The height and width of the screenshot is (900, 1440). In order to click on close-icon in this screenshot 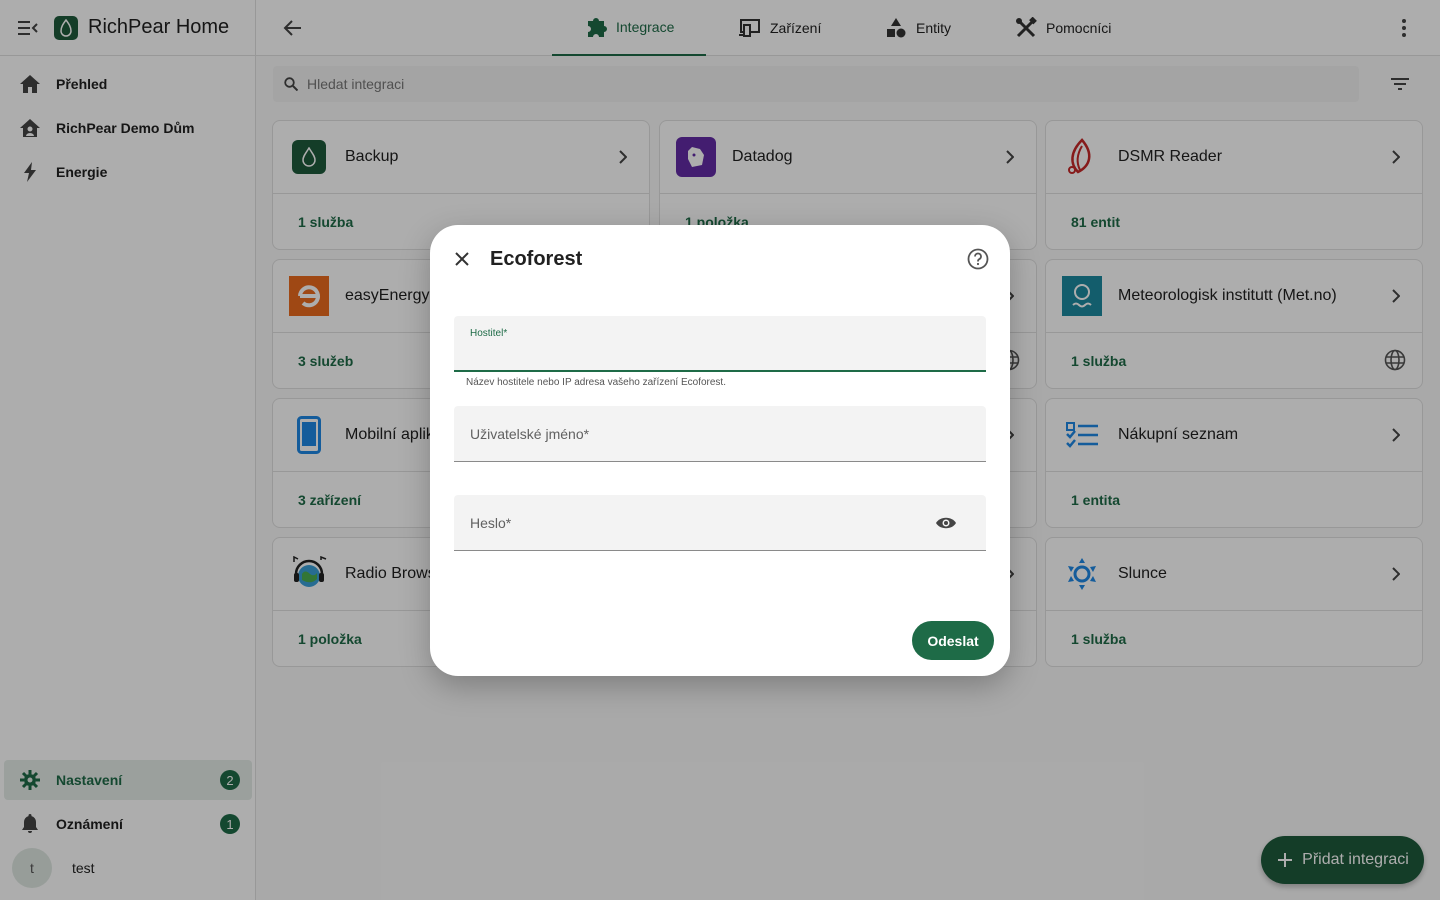, I will do `click(462, 259)`.